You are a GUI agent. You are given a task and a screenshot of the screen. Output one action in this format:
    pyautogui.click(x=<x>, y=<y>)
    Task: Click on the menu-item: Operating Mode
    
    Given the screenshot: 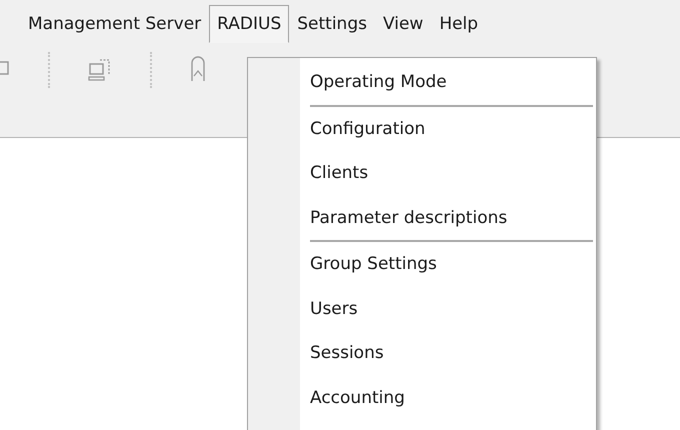 What is the action you would take?
    pyautogui.click(x=422, y=82)
    